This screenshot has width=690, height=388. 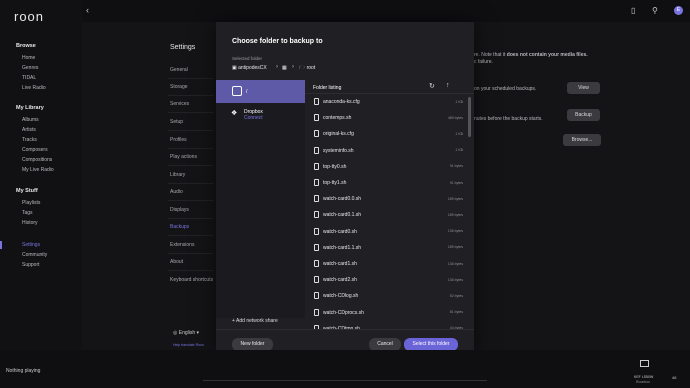 I want to click on breadcrumb-device: ▣ antipodesCX, so click(x=249, y=68).